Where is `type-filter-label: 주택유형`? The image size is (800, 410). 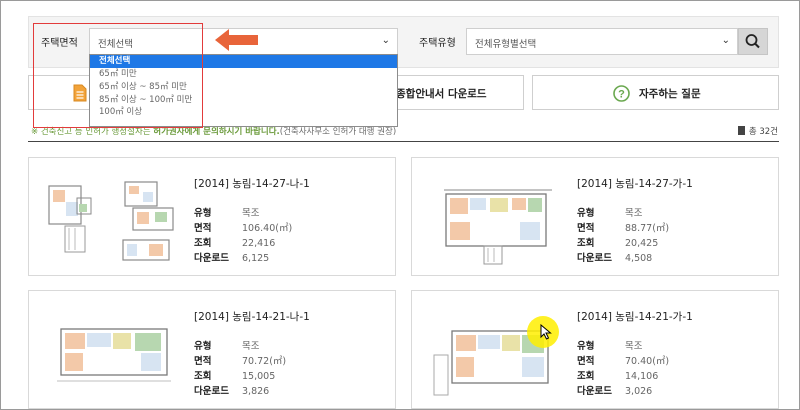
type-filter-label: 주택유형 is located at coordinates (437, 43).